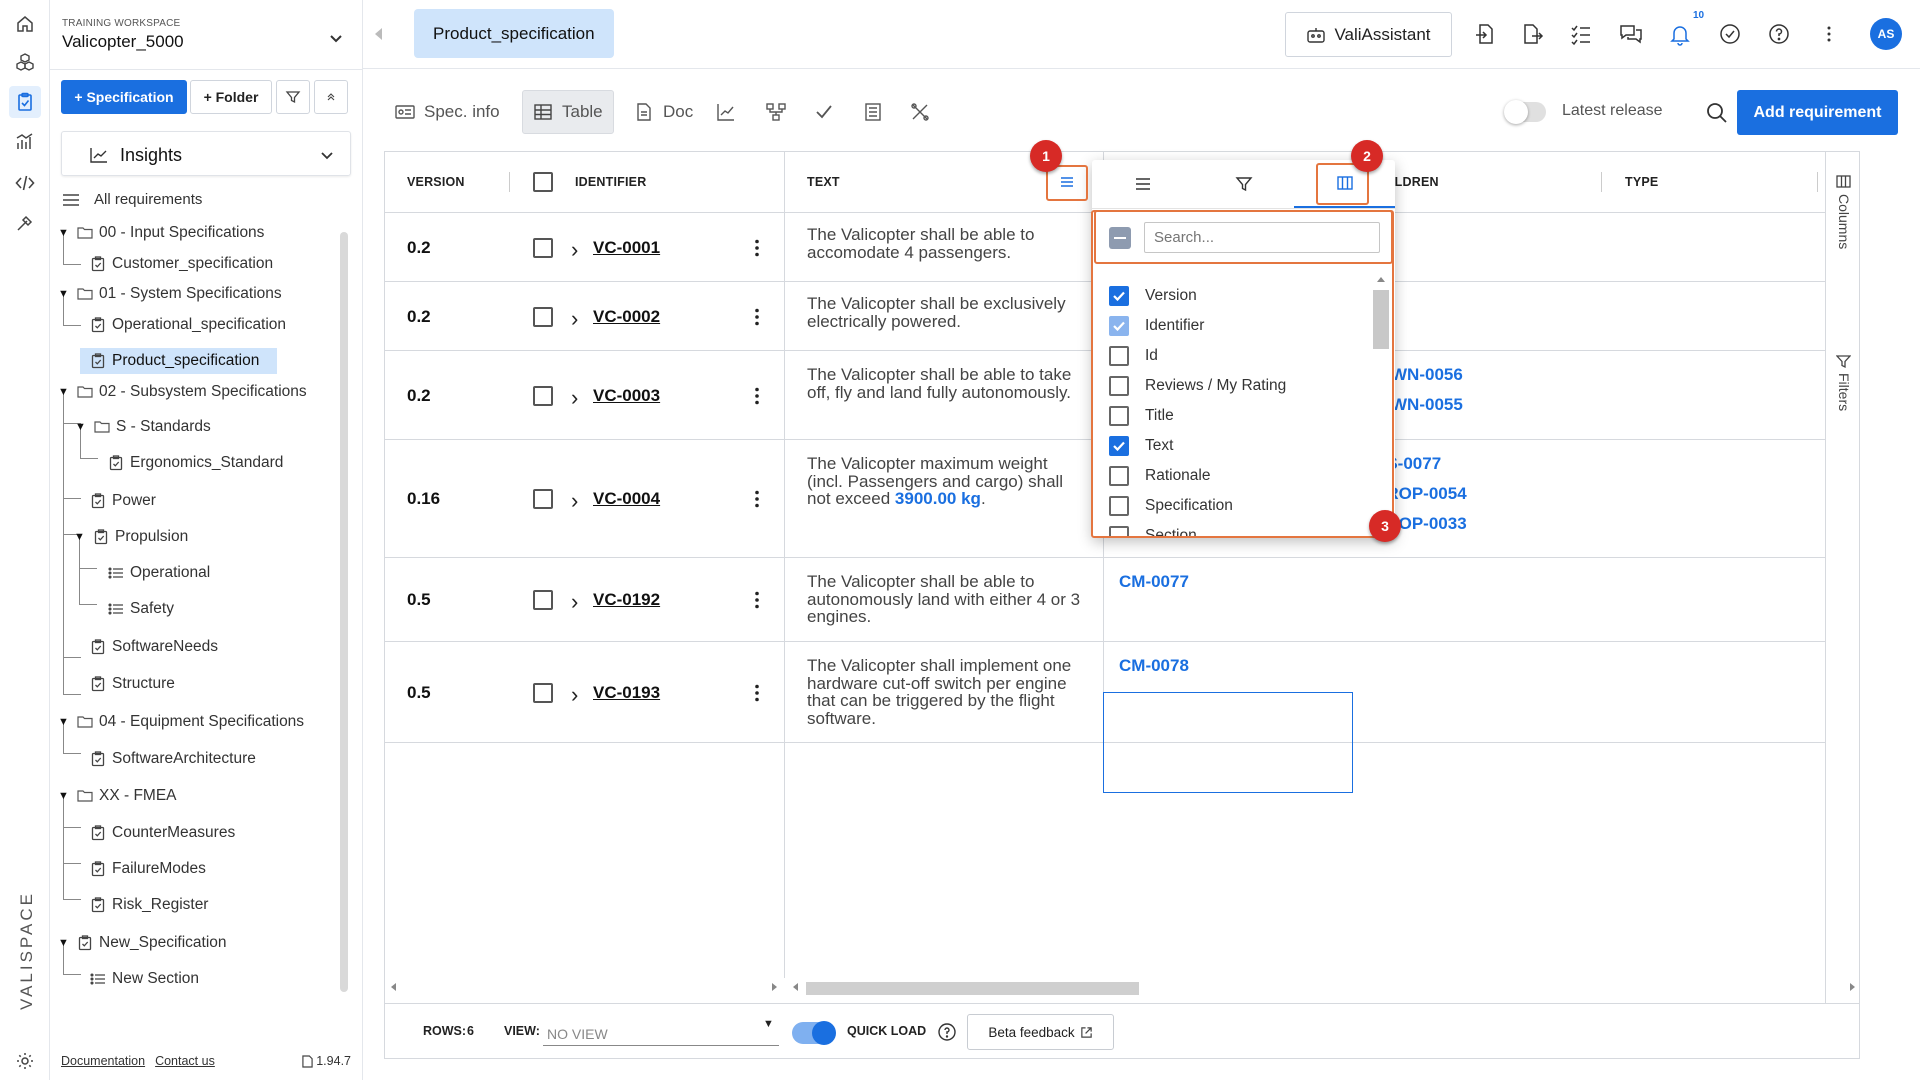 Image resolution: width=1920 pixels, height=1080 pixels. I want to click on table-view-button: Table, so click(568, 112).